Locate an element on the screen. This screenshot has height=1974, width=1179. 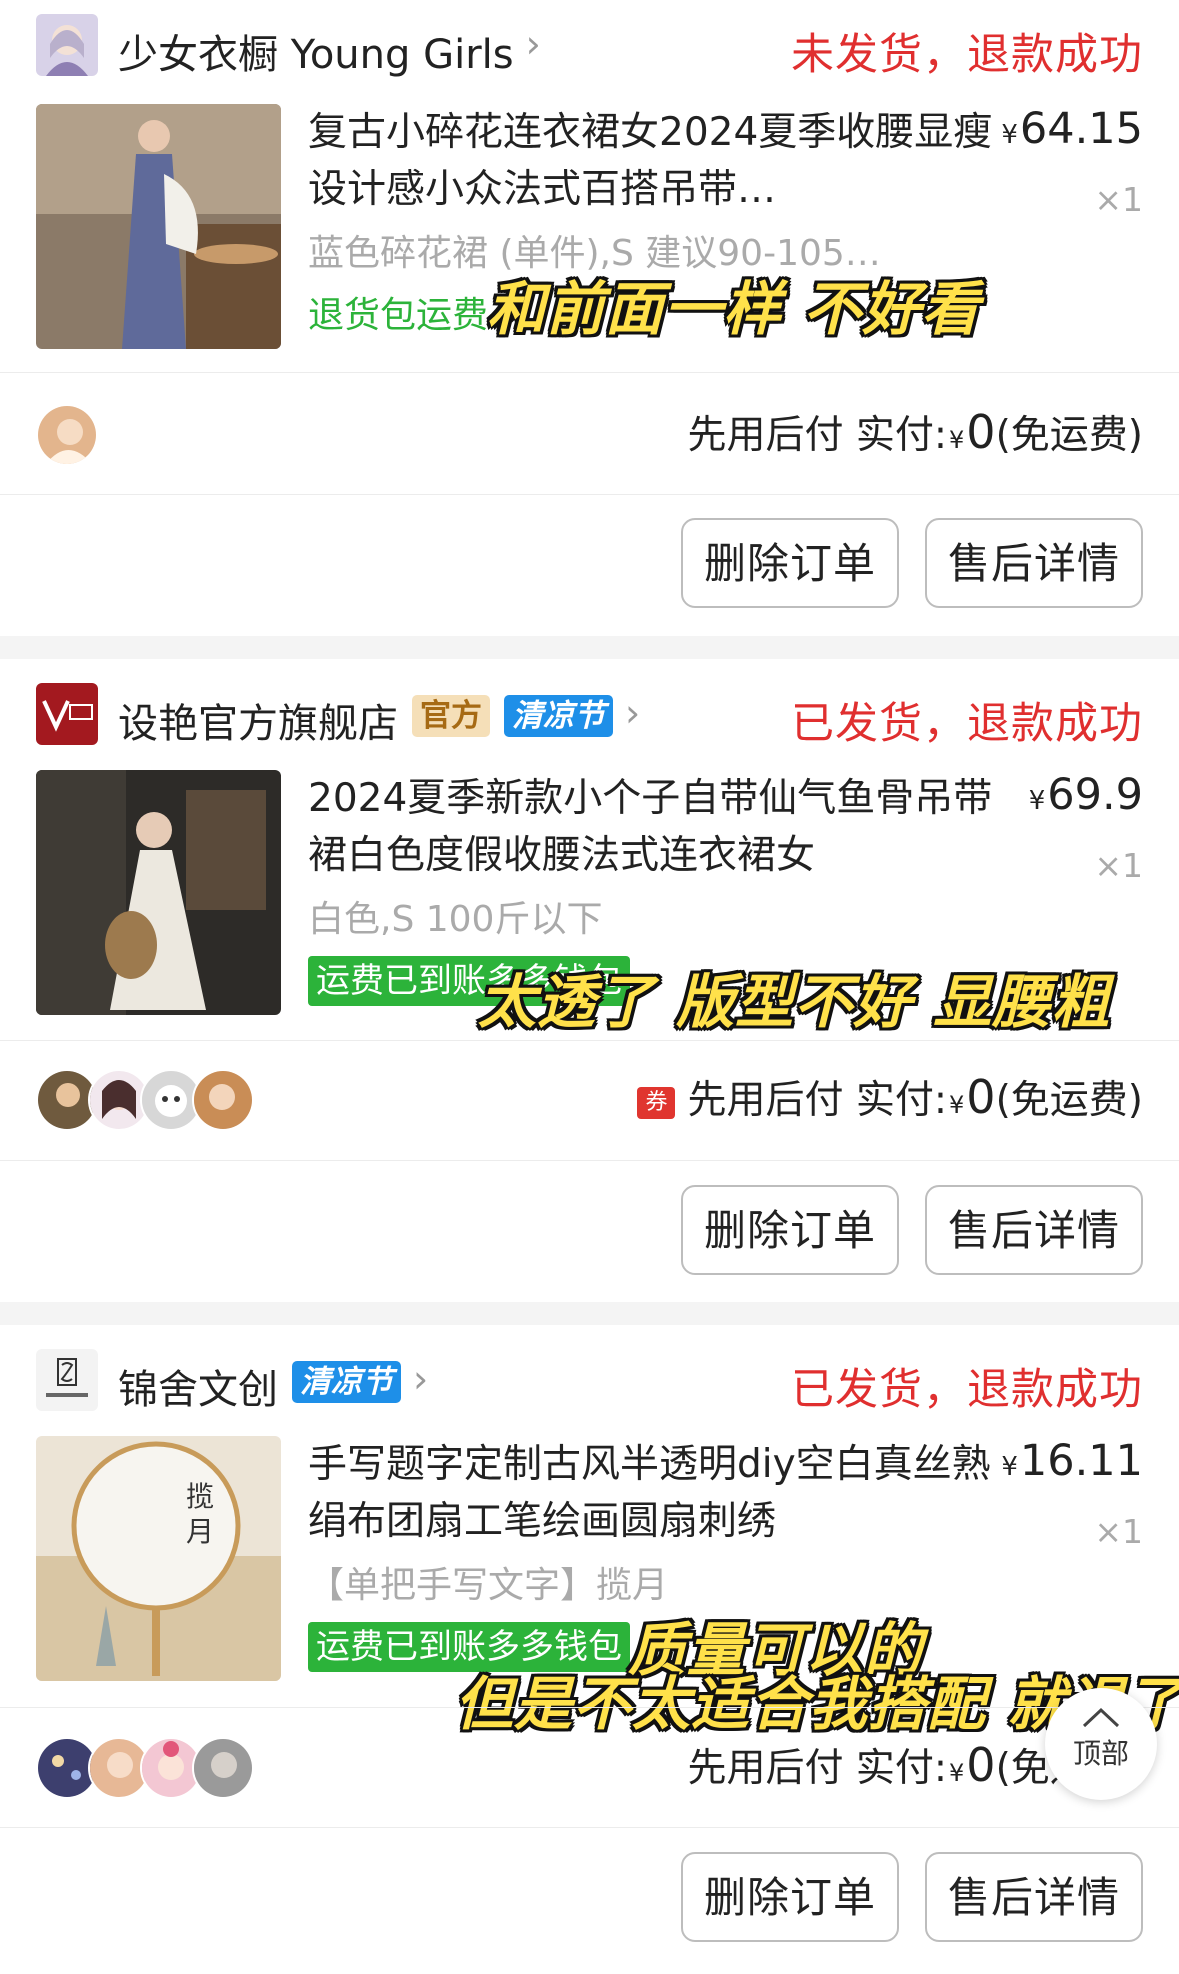
shop-name: 设艳官方旗舰店 官方 清凉节 › is located at coordinates (379, 720).